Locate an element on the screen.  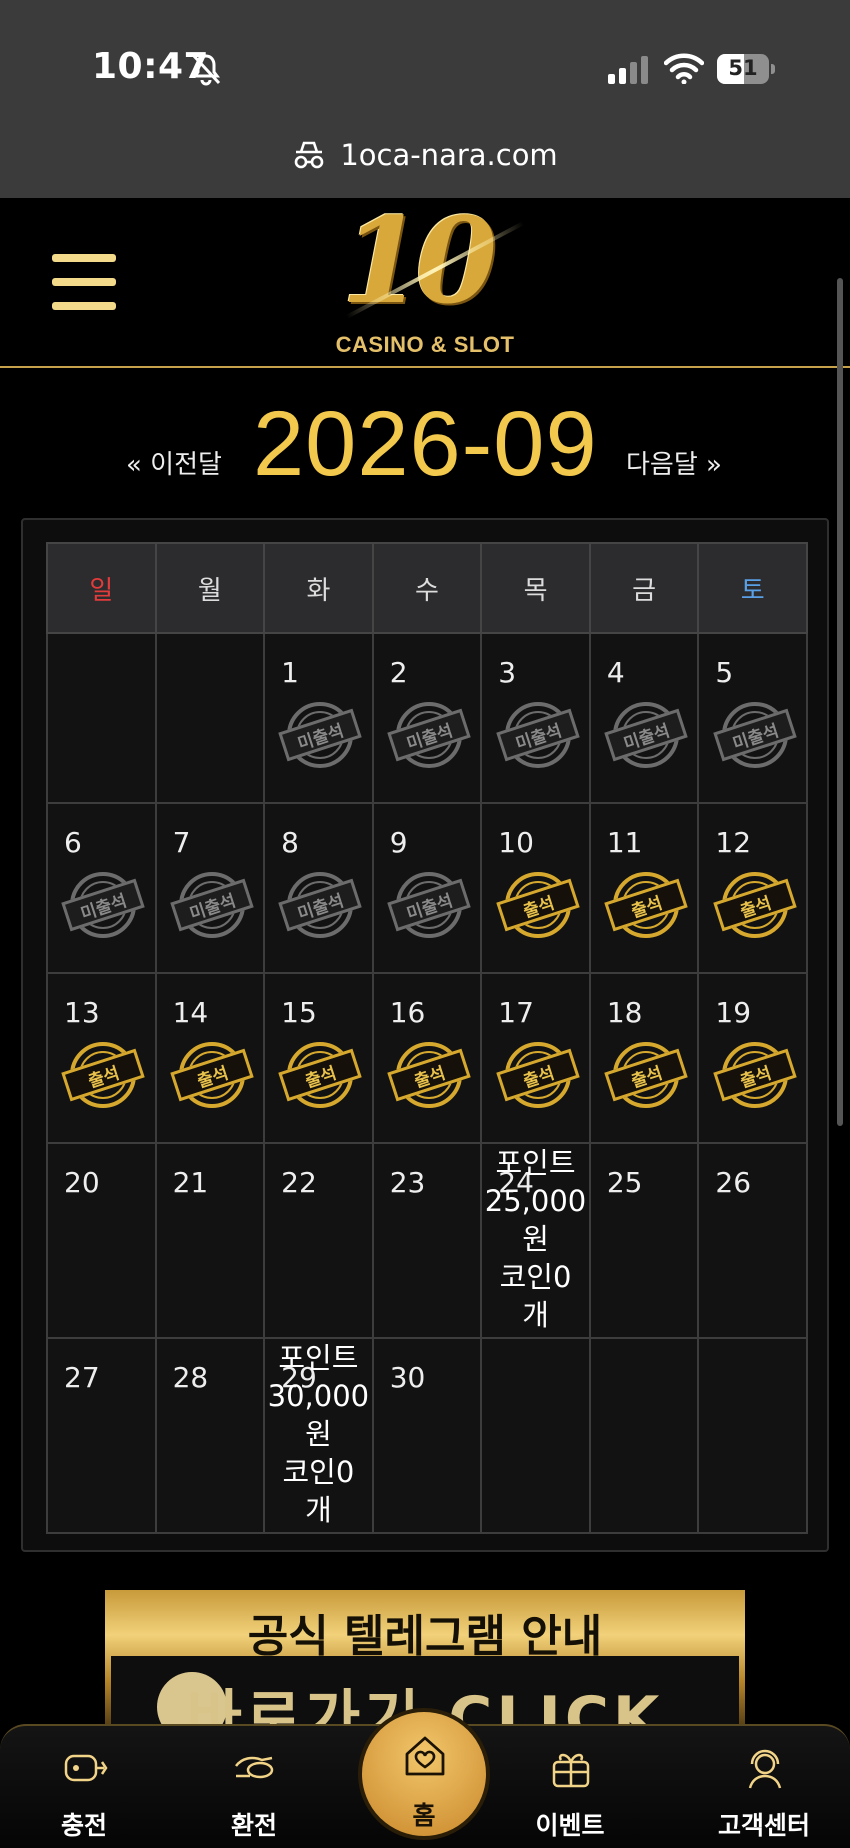
calendar-day-cell: 1 미출석 is located at coordinates (318, 718).